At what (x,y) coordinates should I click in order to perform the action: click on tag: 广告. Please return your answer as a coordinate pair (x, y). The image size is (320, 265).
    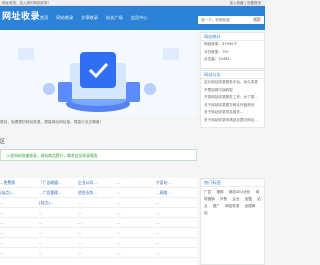
    Looking at the image, I should click on (207, 192).